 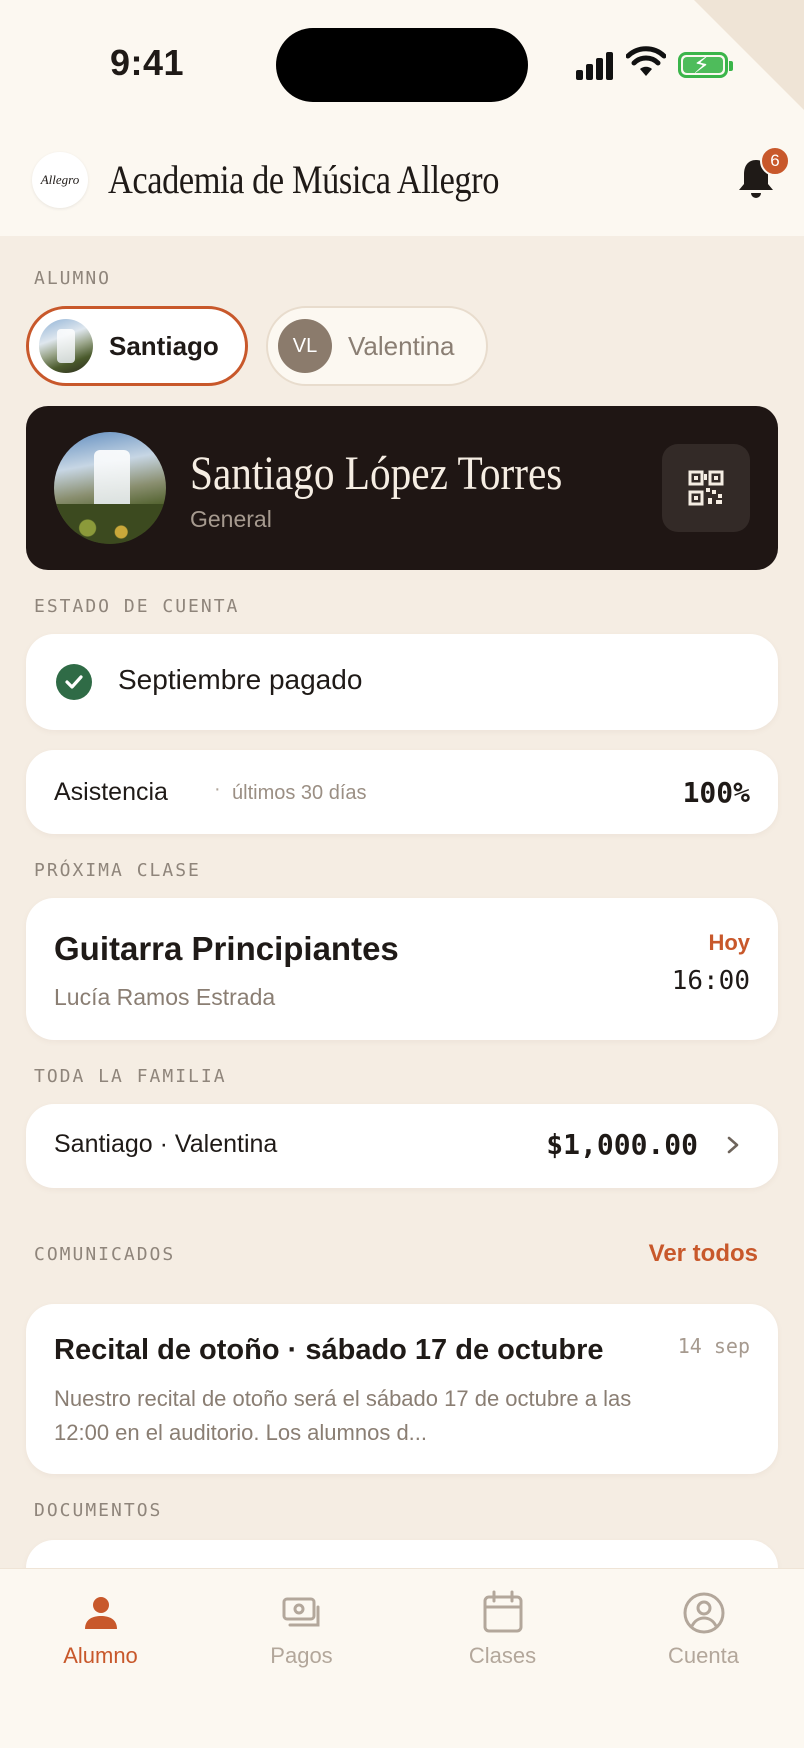 What do you see at coordinates (231, 519) in the screenshot?
I see `student-level: General` at bounding box center [231, 519].